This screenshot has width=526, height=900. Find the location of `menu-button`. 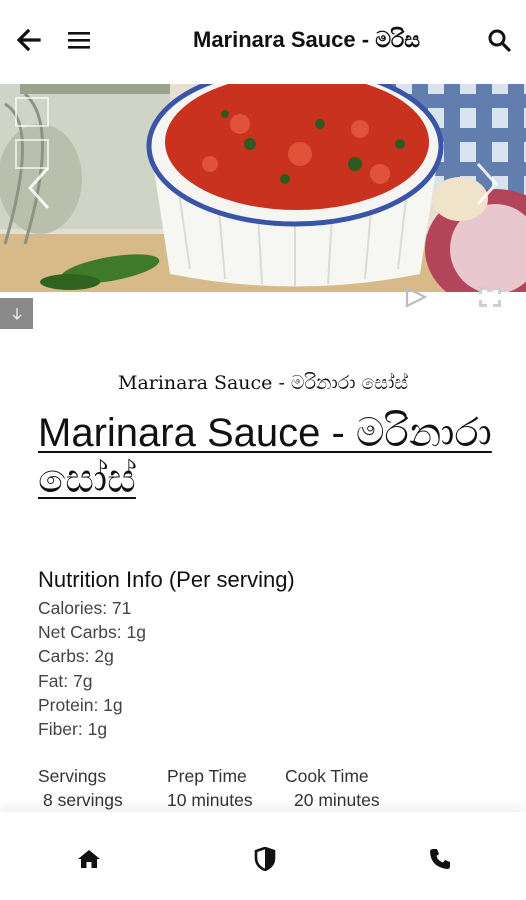

menu-button is located at coordinates (79, 40).